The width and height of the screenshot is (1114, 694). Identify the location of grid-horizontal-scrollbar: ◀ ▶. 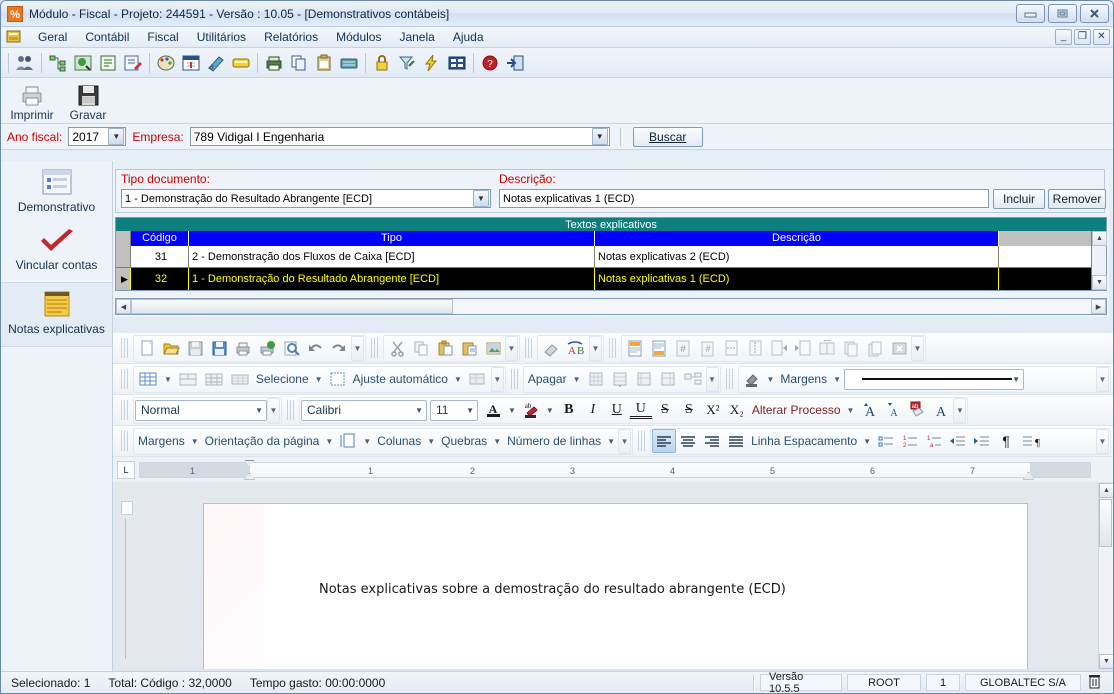
(611, 306).